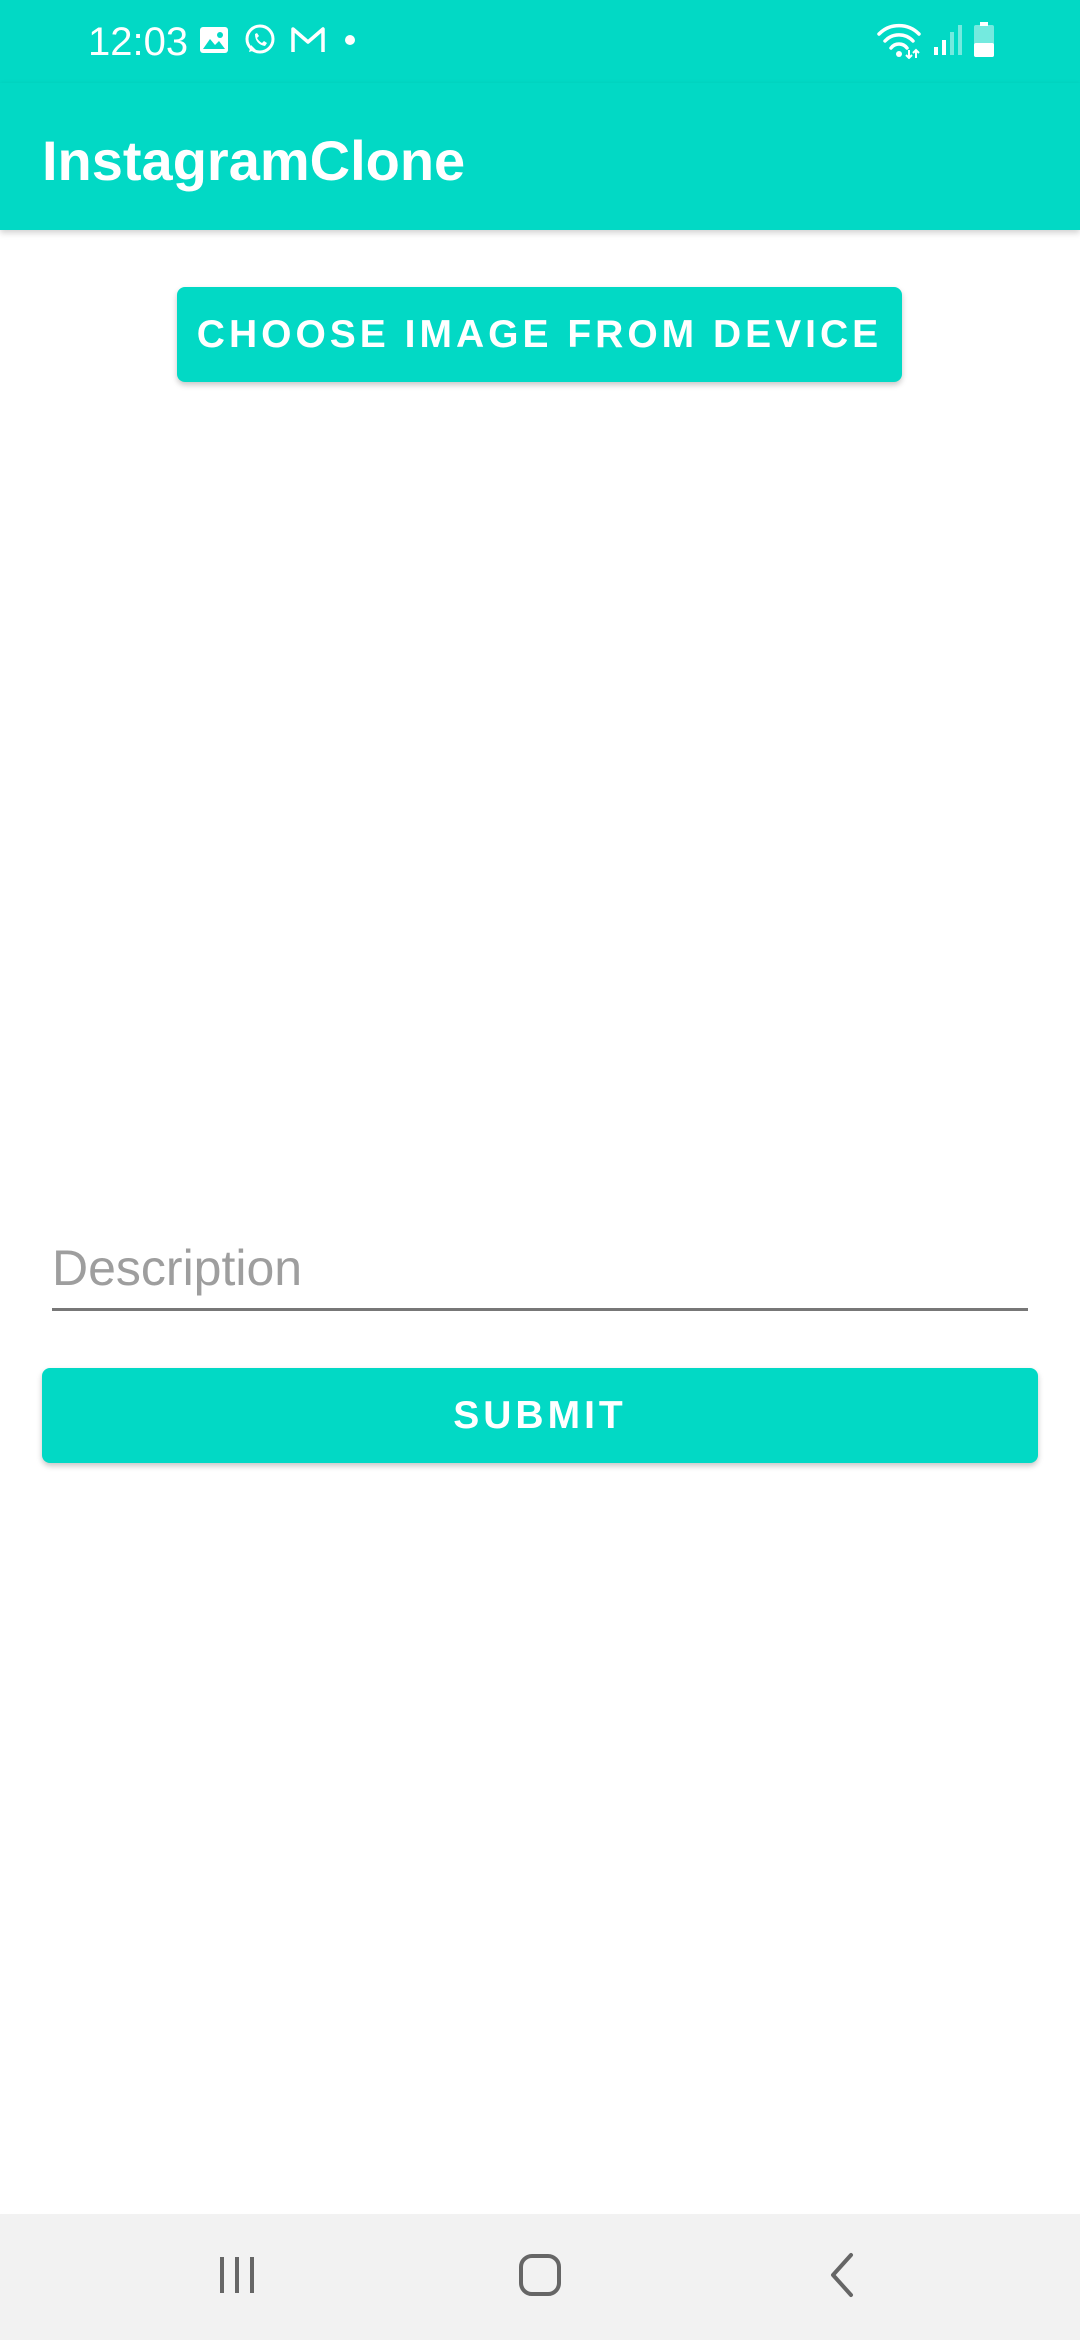  What do you see at coordinates (540, 156) in the screenshot?
I see `app-bar: InstagramClone` at bounding box center [540, 156].